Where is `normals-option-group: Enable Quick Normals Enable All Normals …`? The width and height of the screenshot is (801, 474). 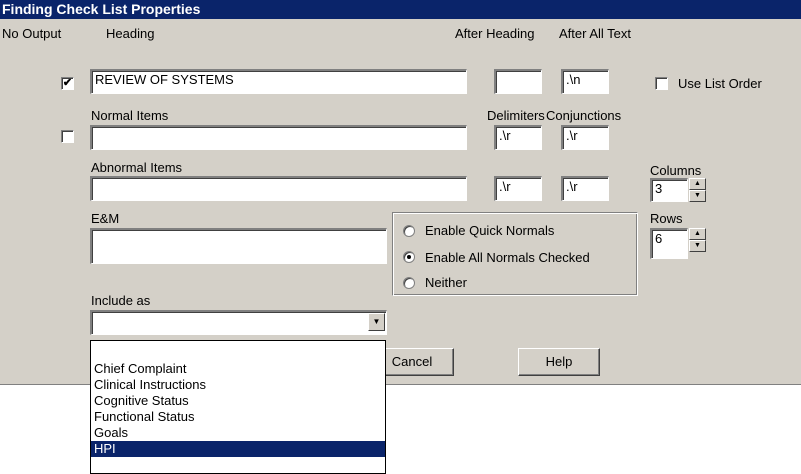 normals-option-group: Enable Quick Normals Enable All Normals … is located at coordinates (515, 254).